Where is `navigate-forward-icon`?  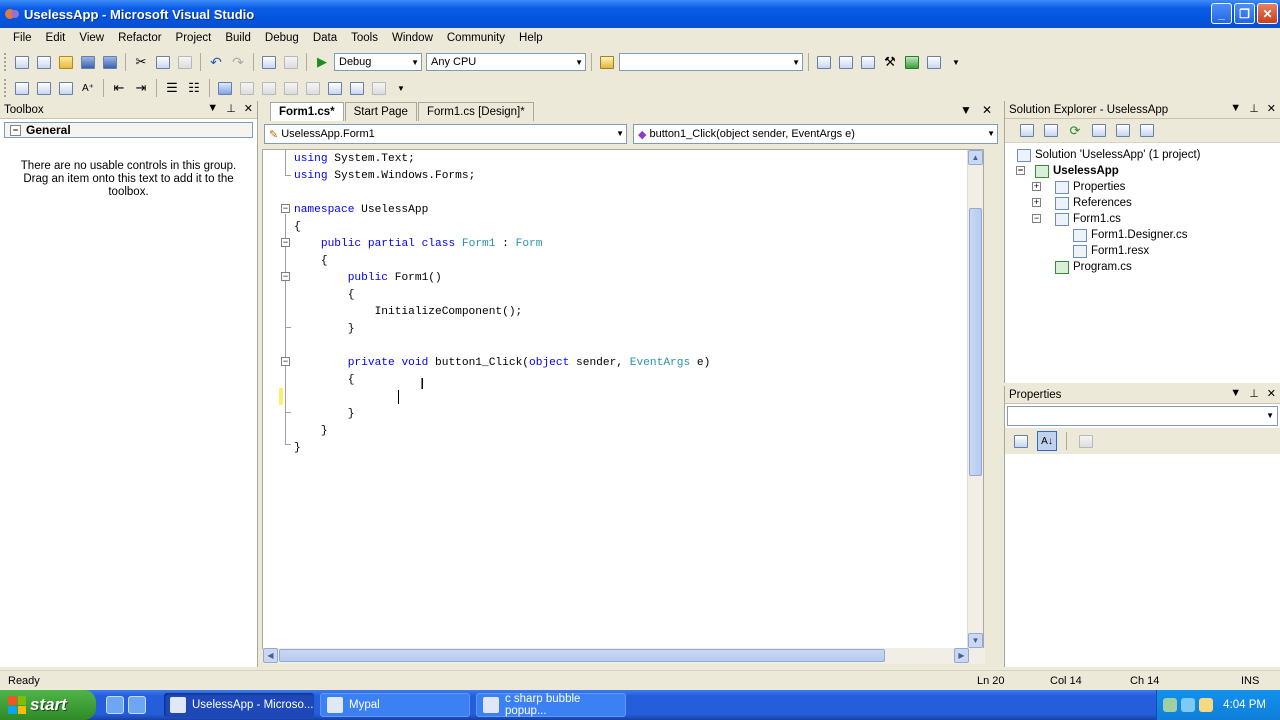 navigate-forward-icon is located at coordinates (291, 62).